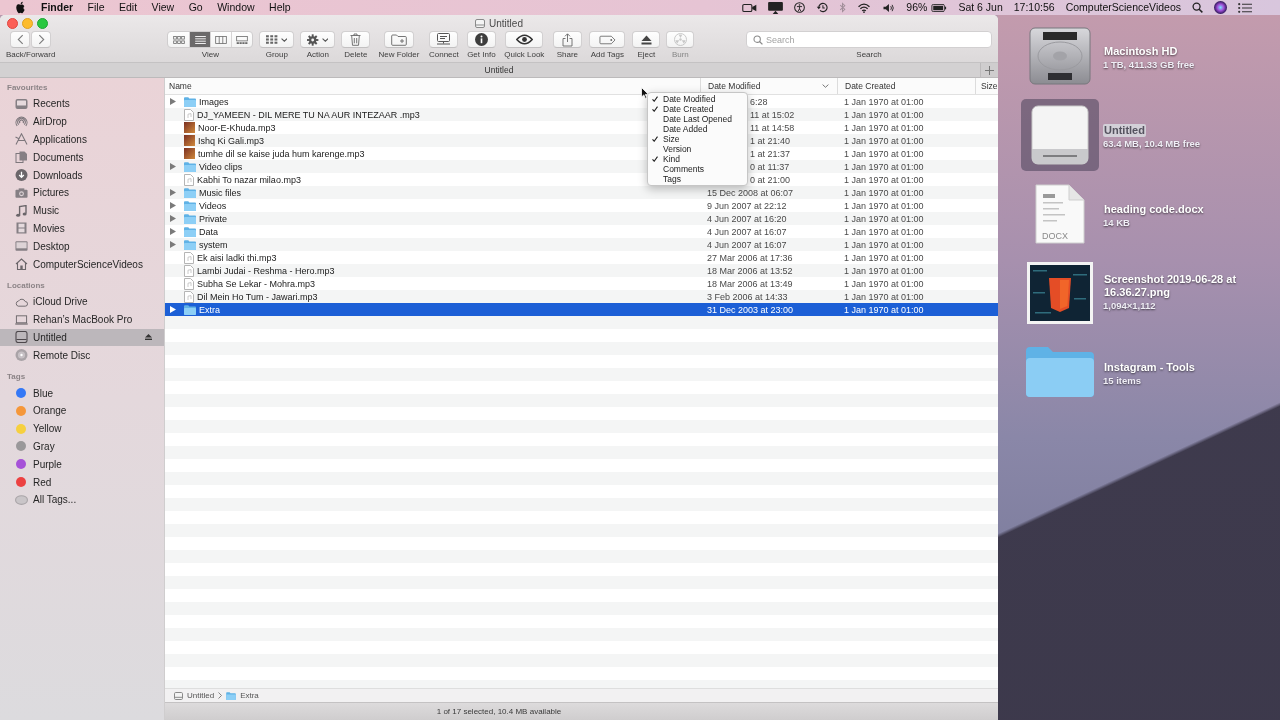 The height and width of the screenshot is (720, 1280). Describe the element at coordinates (200, 39) in the screenshot. I see `view-mode-button` at that location.